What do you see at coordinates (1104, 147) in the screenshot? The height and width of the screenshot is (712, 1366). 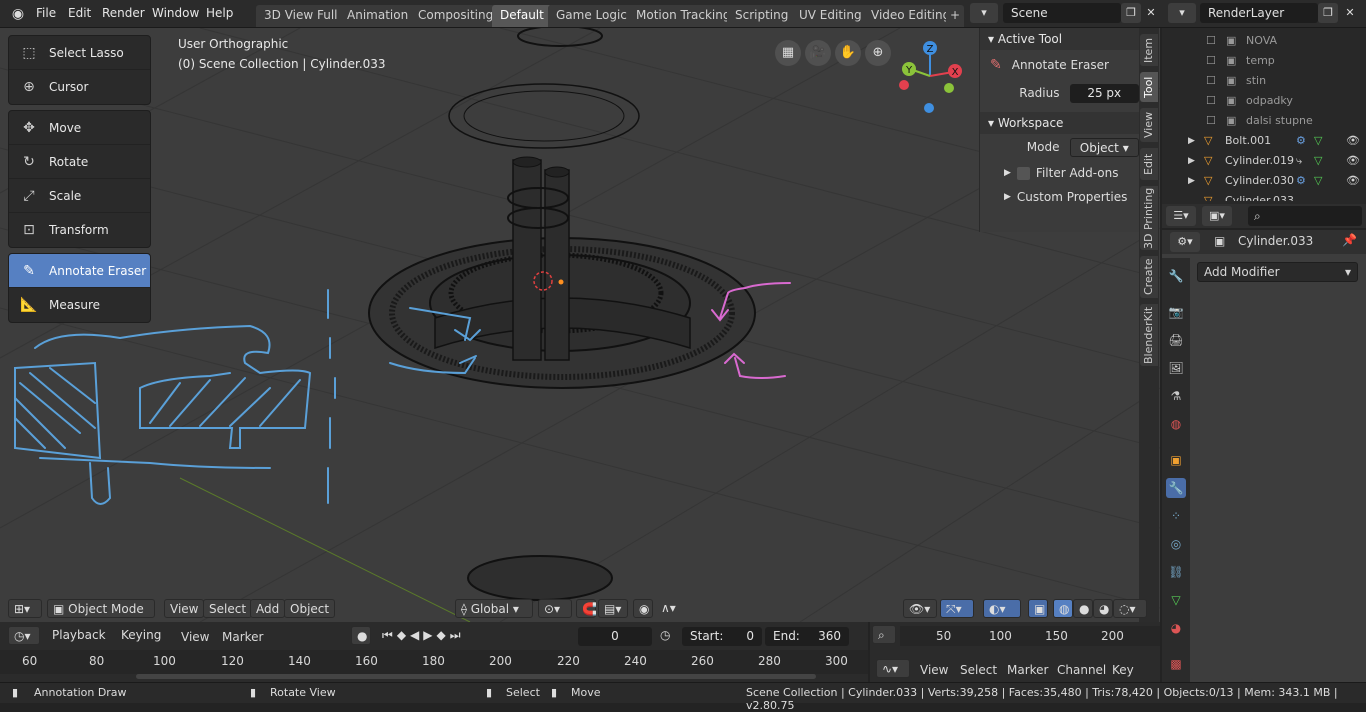 I see `mode-dropdown: Object ▾` at bounding box center [1104, 147].